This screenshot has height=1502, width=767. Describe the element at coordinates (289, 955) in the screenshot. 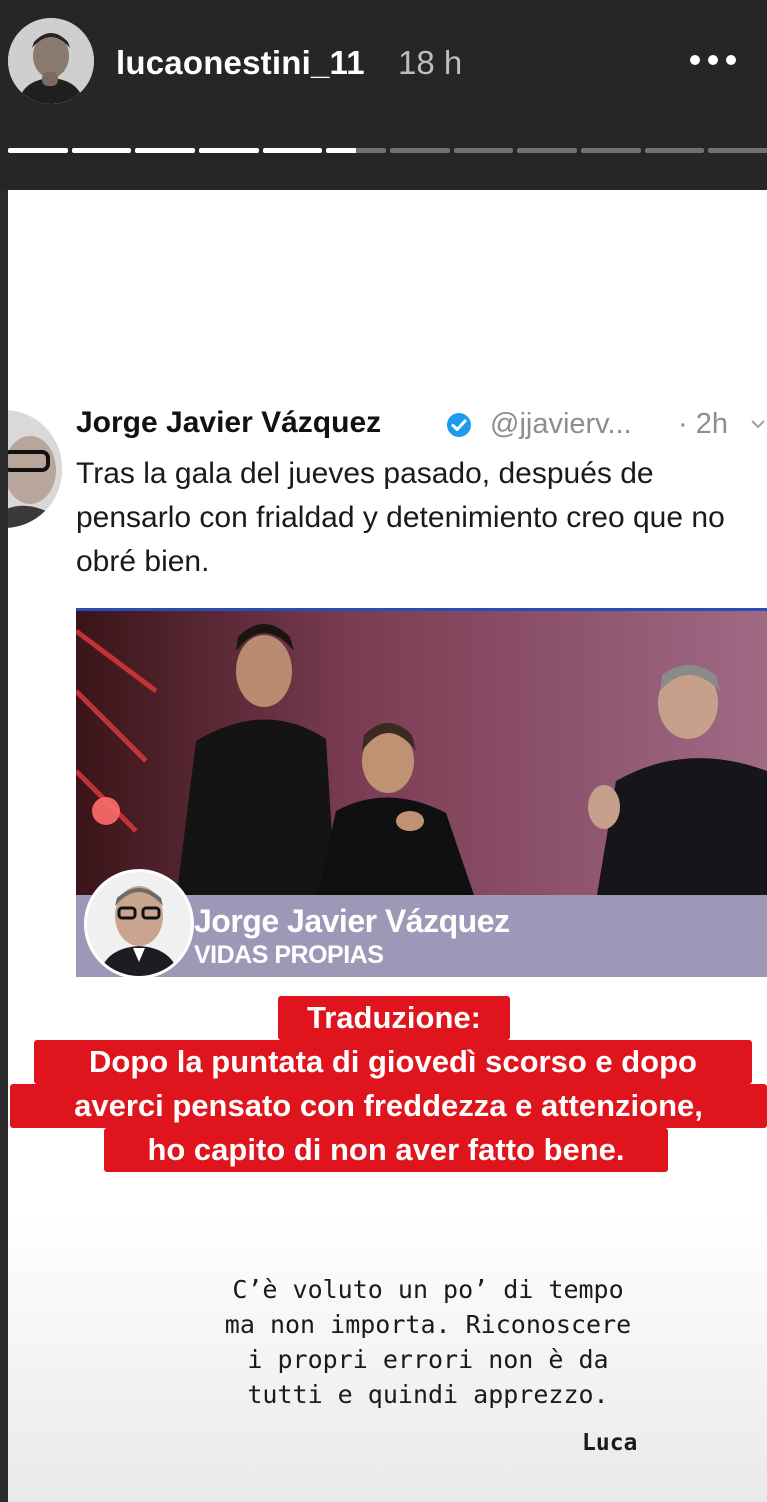

I see `banner-subtitle: VIDAS PROPIAS` at that location.